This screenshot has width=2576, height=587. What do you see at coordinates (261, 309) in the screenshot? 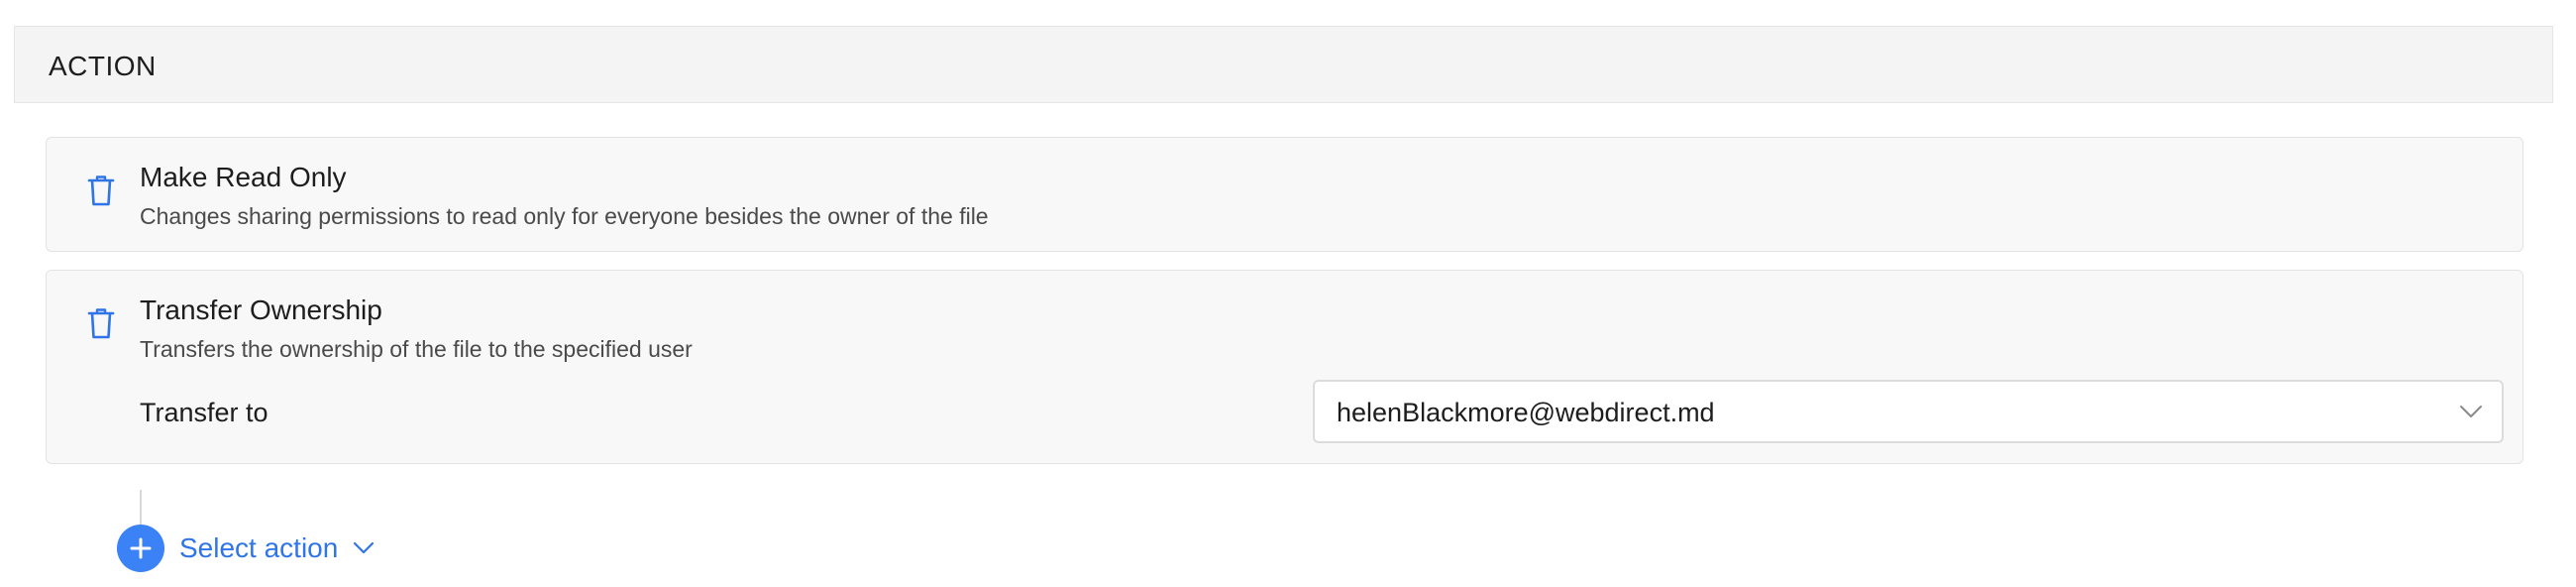
I see `action-title: Transfer Ownership` at bounding box center [261, 309].